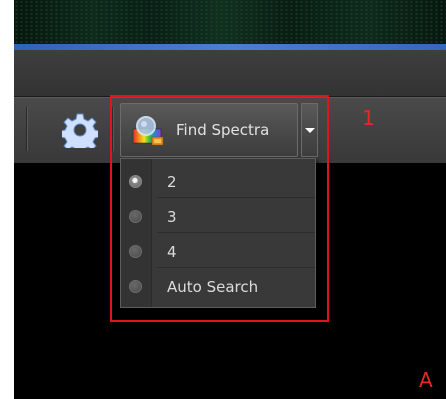 The width and height of the screenshot is (446, 399). I want to click on menu-item-4: 4, so click(218, 252).